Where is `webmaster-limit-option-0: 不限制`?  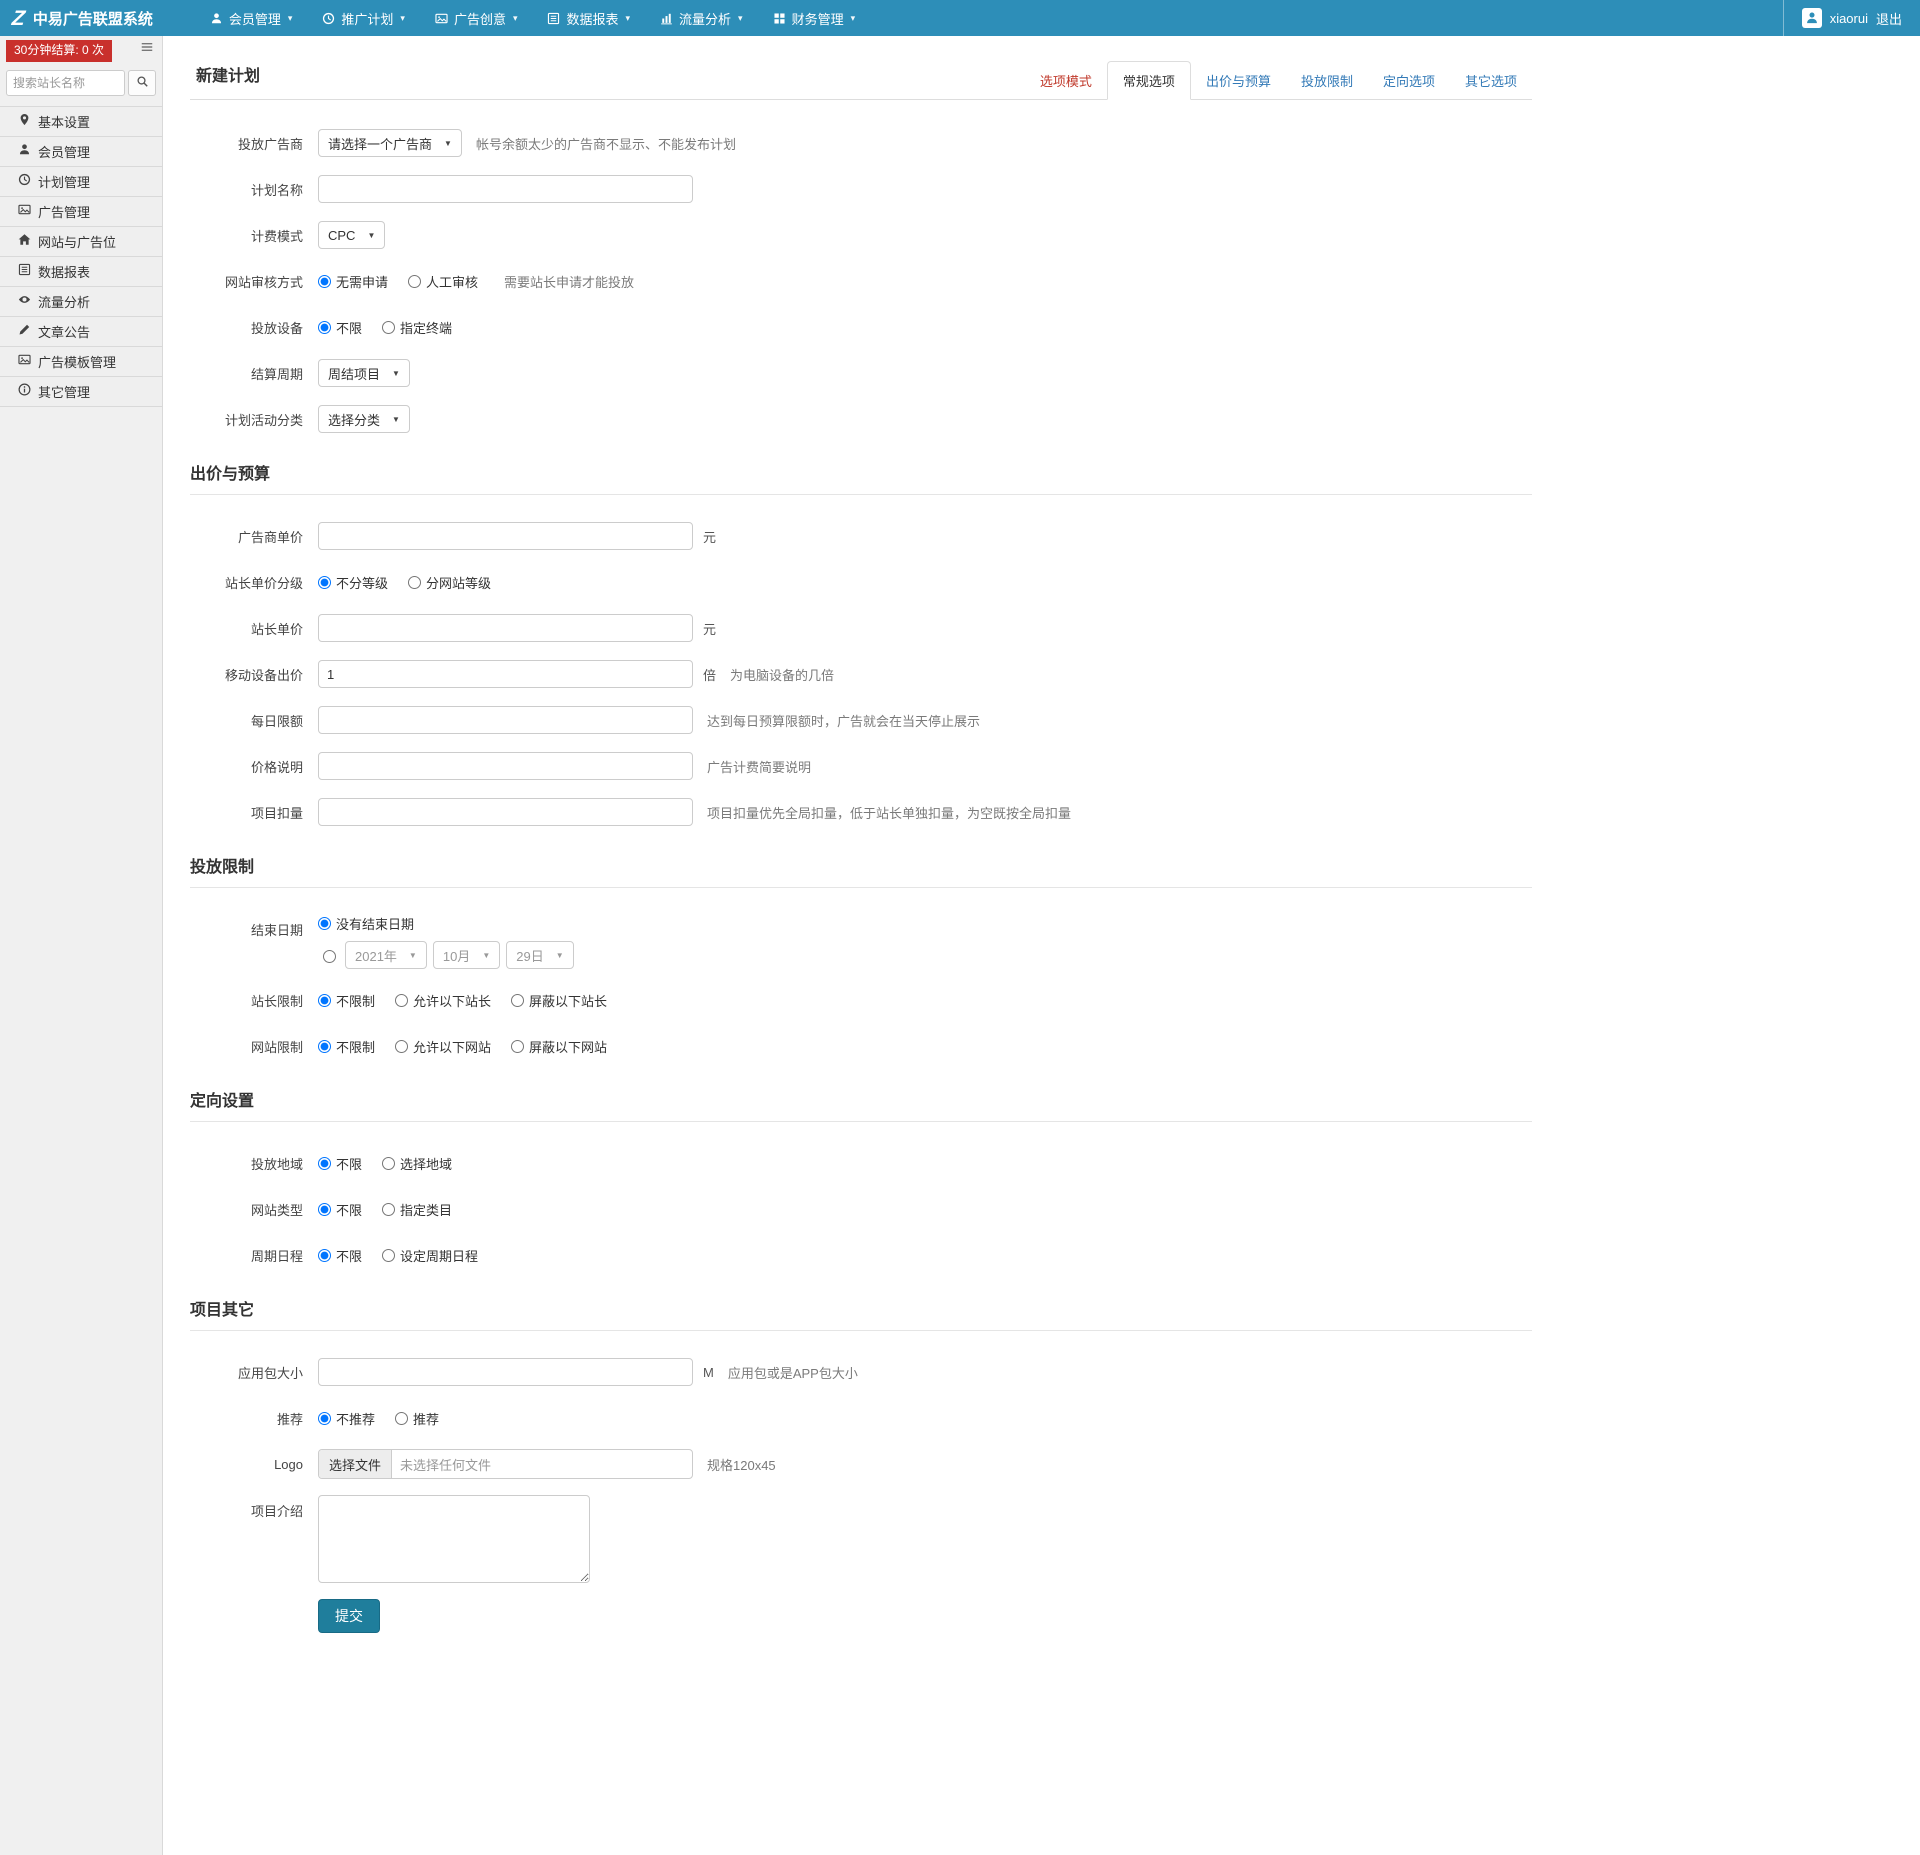 webmaster-limit-option-0: 不限制 is located at coordinates (346, 1000).